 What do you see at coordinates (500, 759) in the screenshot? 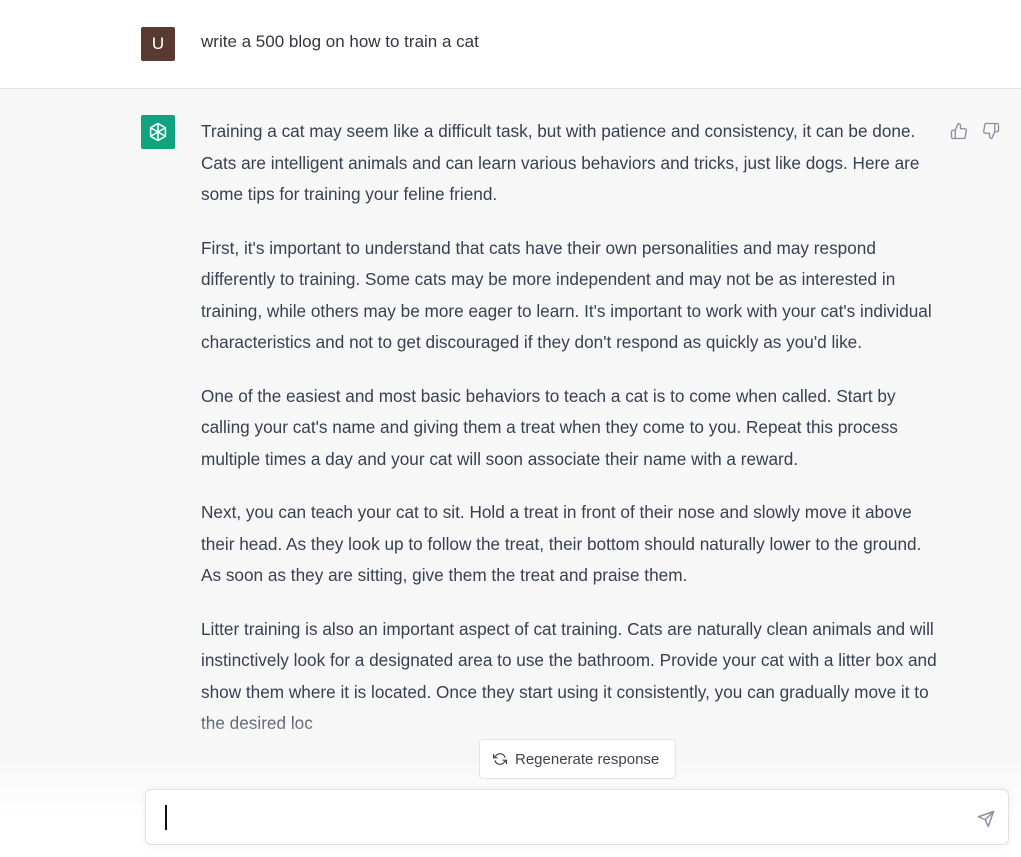
I see `refresh-icon` at bounding box center [500, 759].